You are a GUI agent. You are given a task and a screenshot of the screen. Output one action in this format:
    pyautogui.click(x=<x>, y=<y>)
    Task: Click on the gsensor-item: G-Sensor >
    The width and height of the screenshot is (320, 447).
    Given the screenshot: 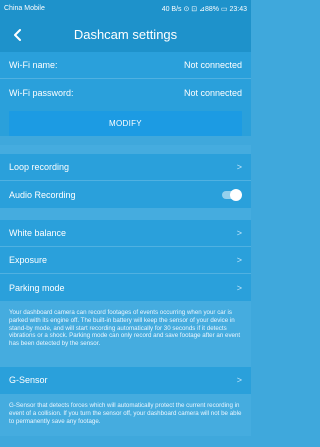 What is the action you would take?
    pyautogui.click(x=125, y=380)
    